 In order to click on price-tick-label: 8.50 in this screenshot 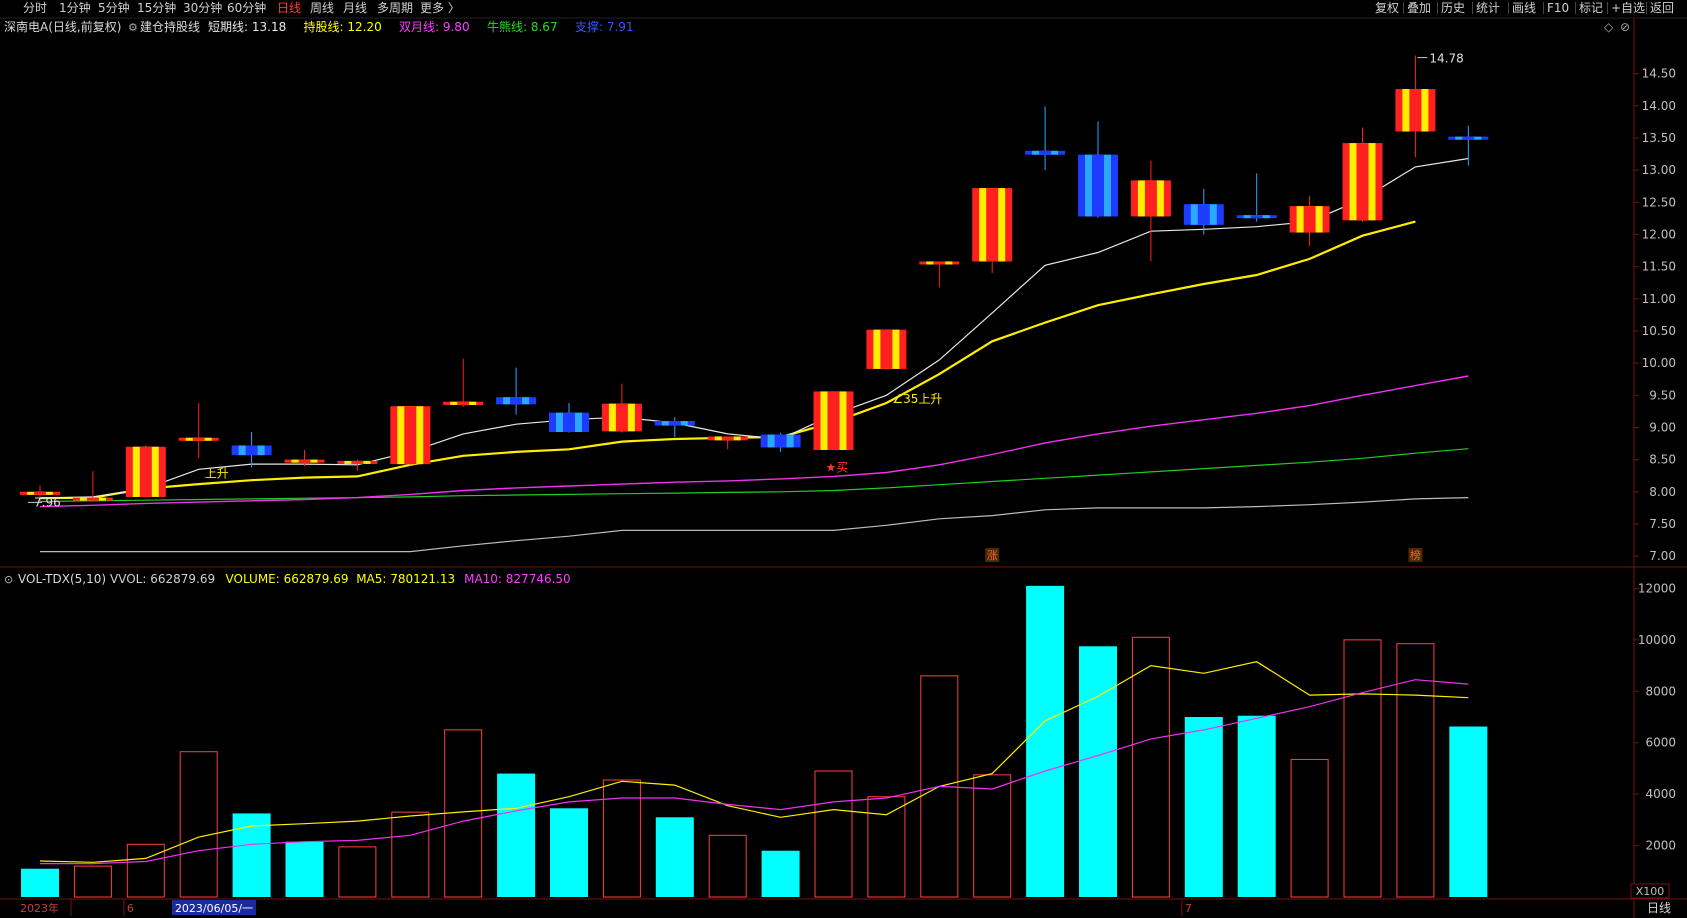, I will do `click(1662, 460)`.